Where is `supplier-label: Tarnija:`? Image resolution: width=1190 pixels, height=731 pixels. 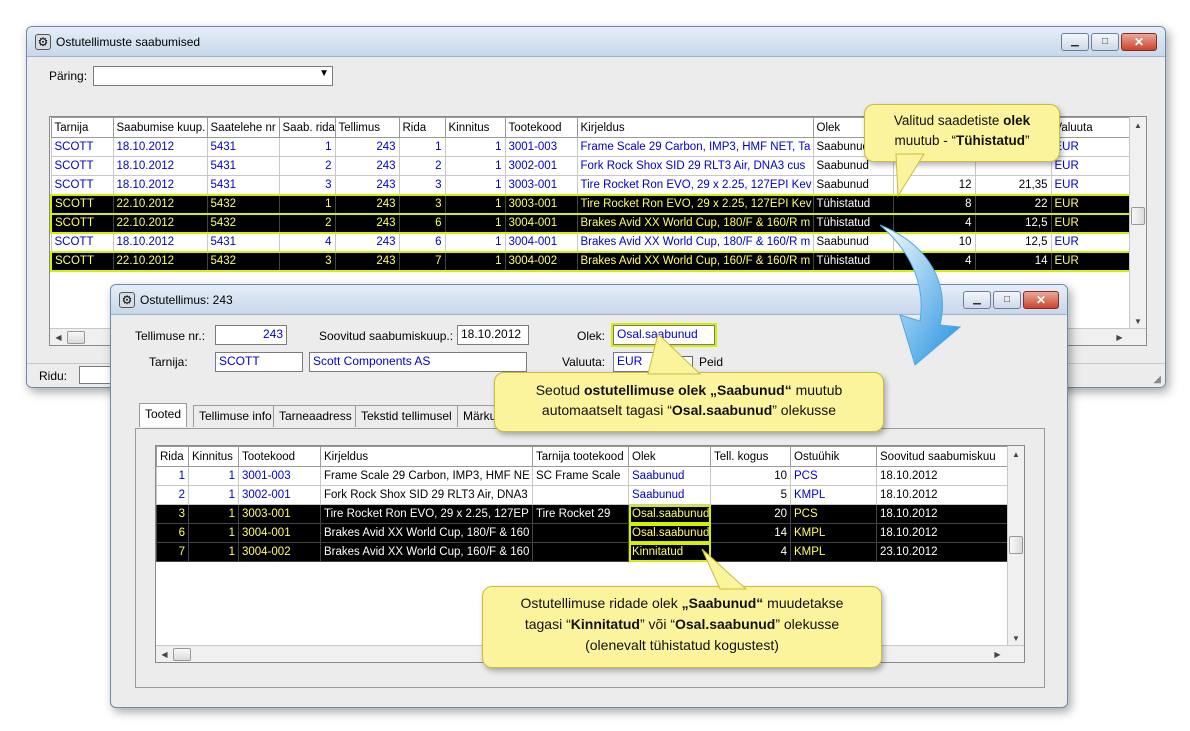 supplier-label: Tarnija: is located at coordinates (168, 362).